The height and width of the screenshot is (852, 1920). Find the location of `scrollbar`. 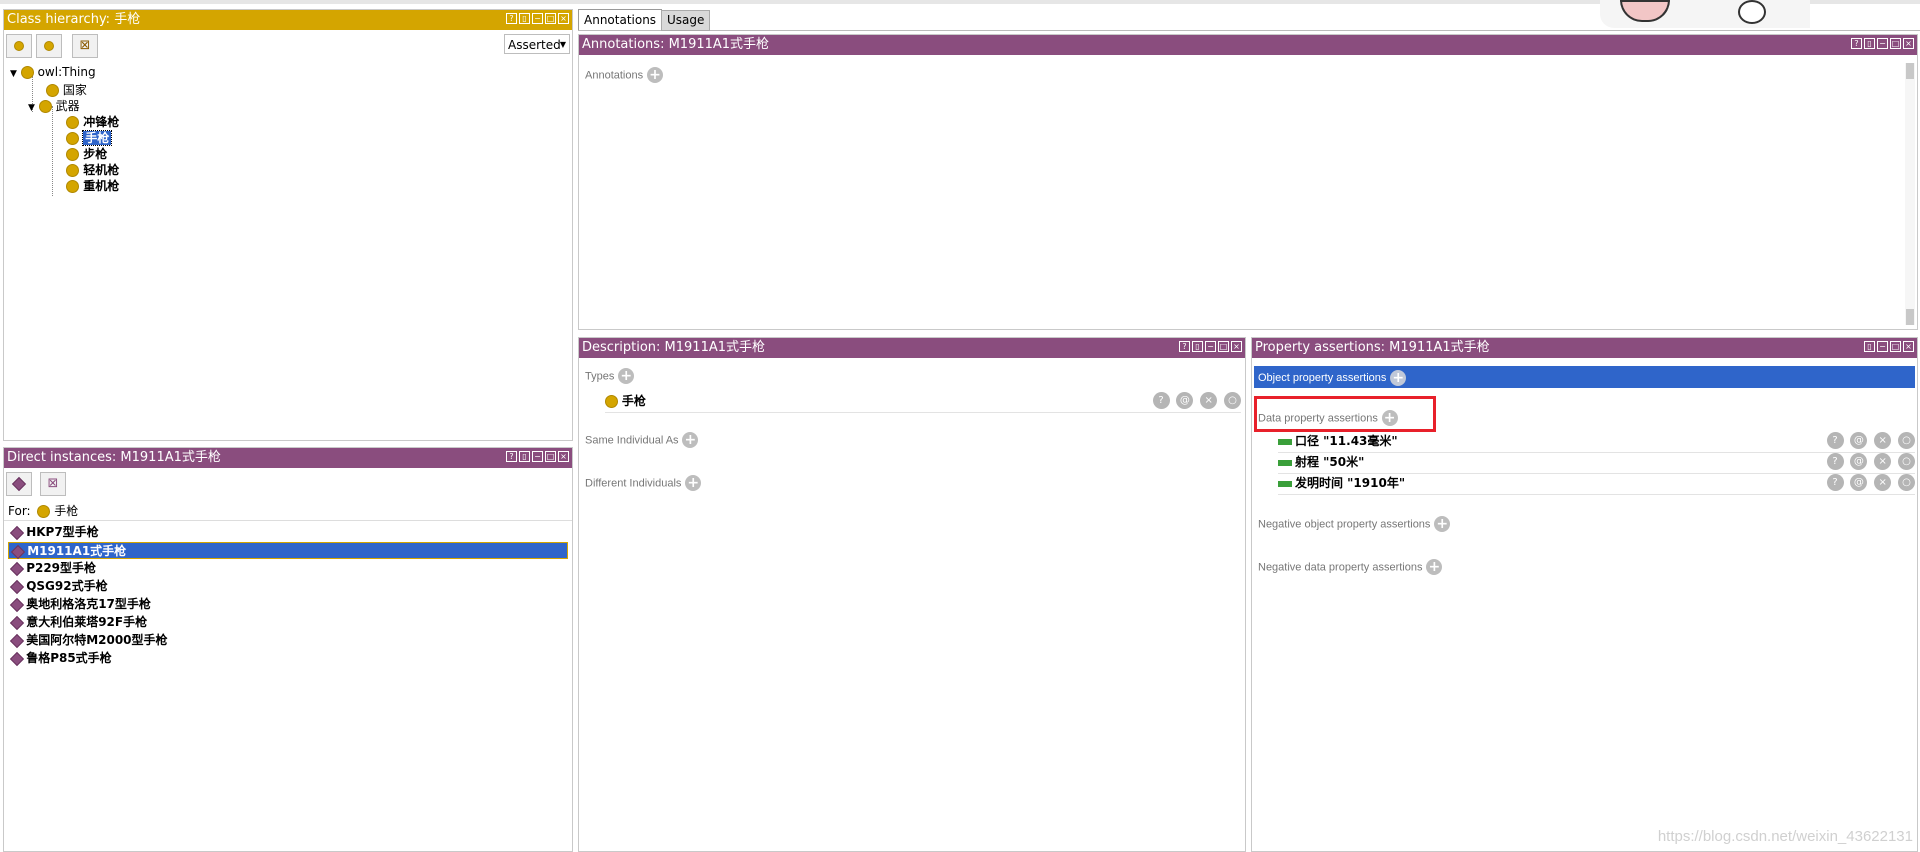

scrollbar is located at coordinates (1910, 194).